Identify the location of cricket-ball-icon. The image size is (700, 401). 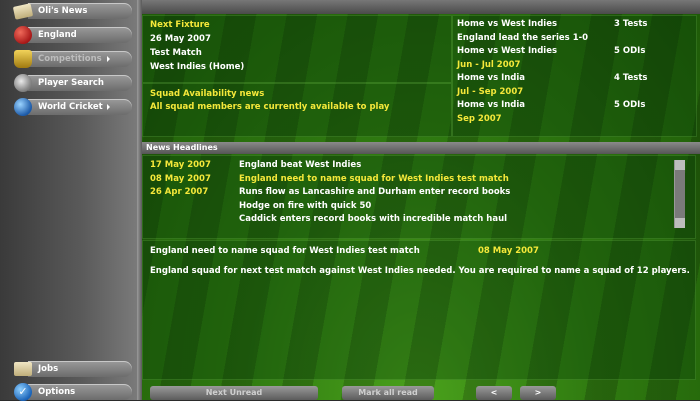
(23, 35).